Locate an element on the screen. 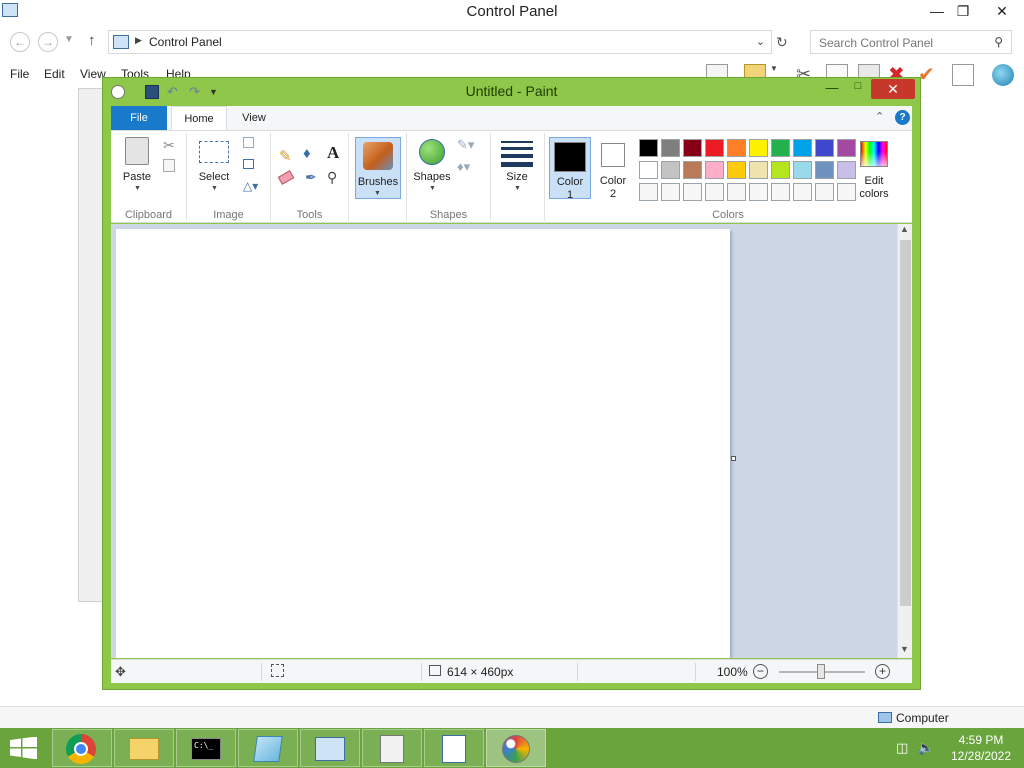 This screenshot has width=1024, height=768. zoom-out-button: − is located at coordinates (760, 671).